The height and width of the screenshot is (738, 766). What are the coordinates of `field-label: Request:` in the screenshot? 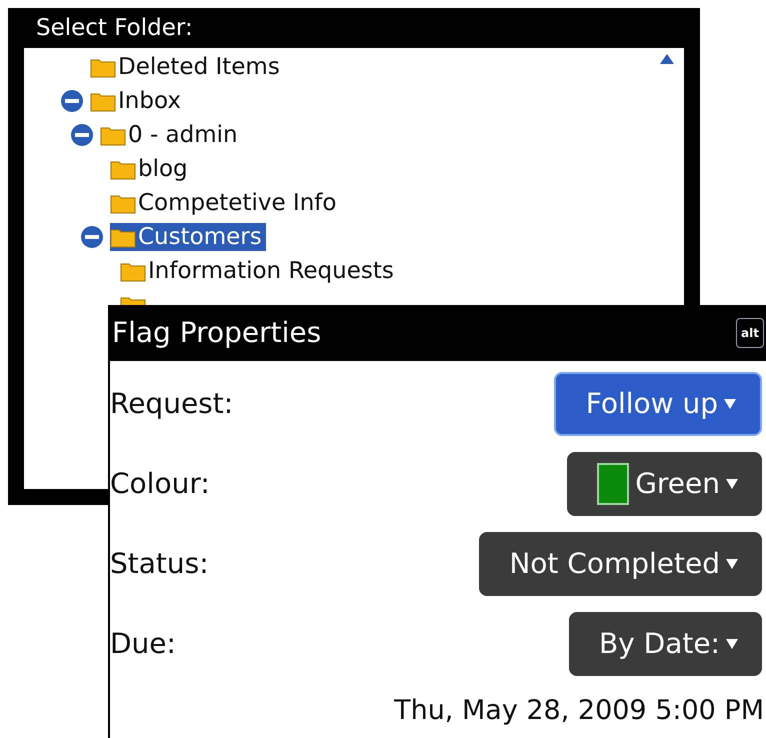 It's located at (172, 404).